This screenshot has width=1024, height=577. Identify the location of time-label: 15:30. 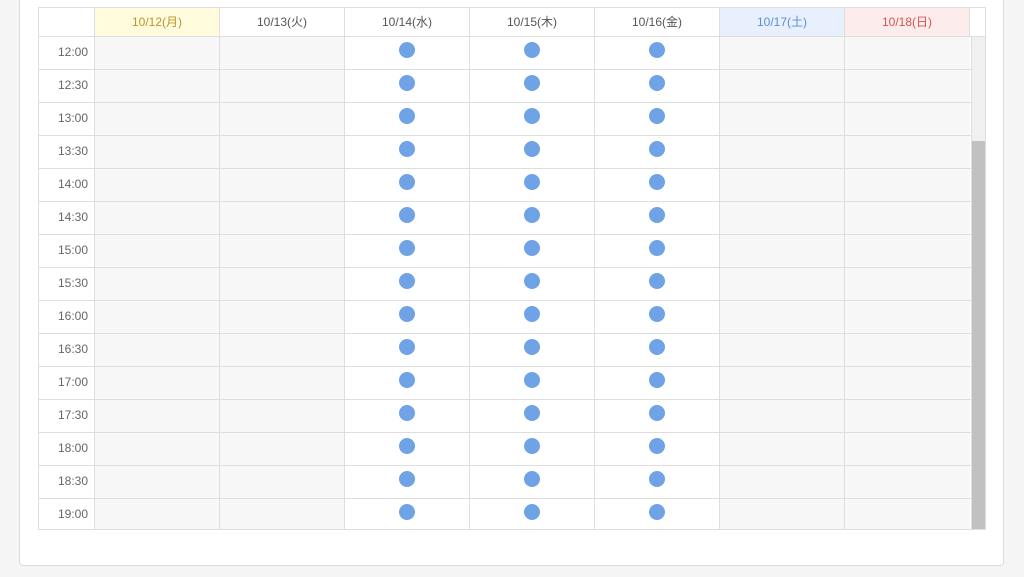
(67, 284).